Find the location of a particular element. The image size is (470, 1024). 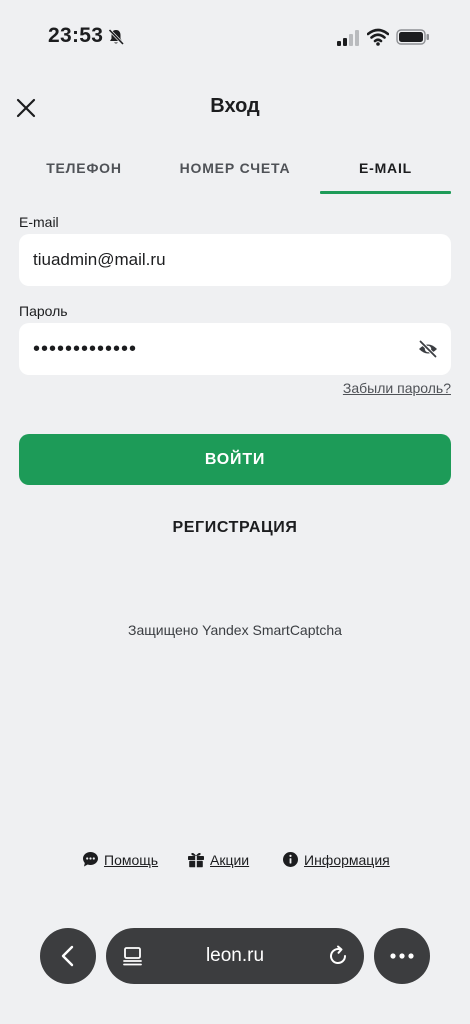

password-value: ••••••••••••• is located at coordinates (85, 349).